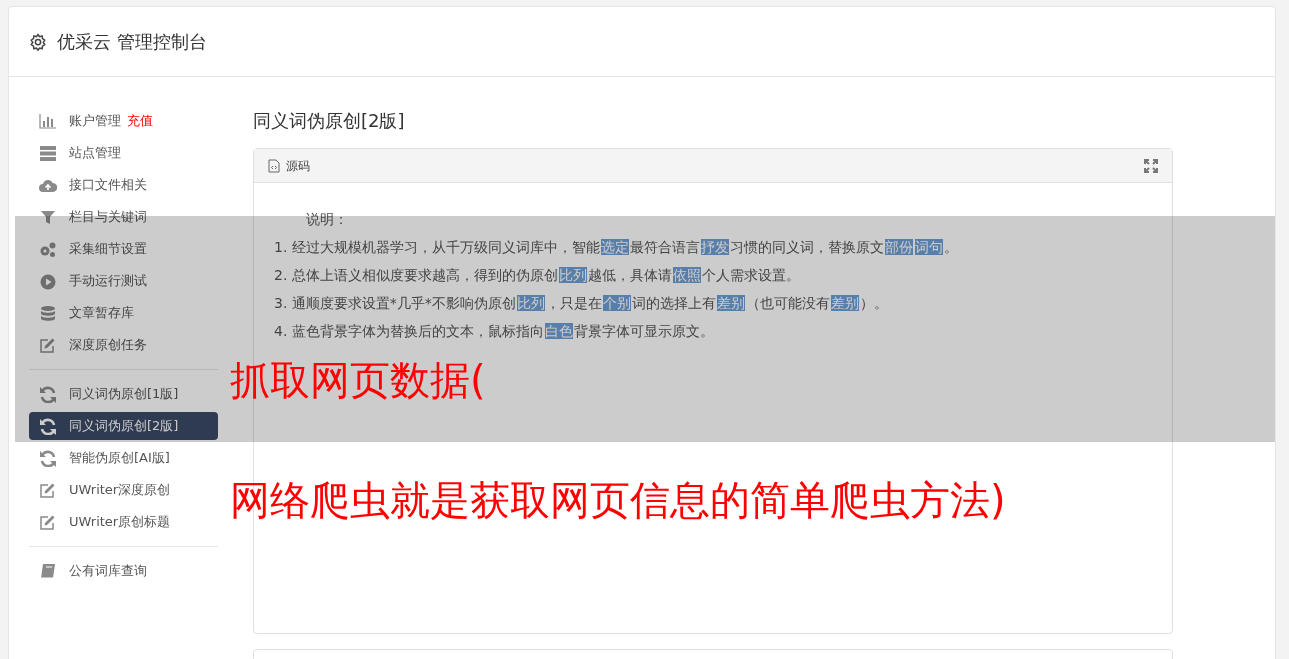 The image size is (1289, 659). Describe the element at coordinates (298, 166) in the screenshot. I see `panel-title: 源码` at that location.